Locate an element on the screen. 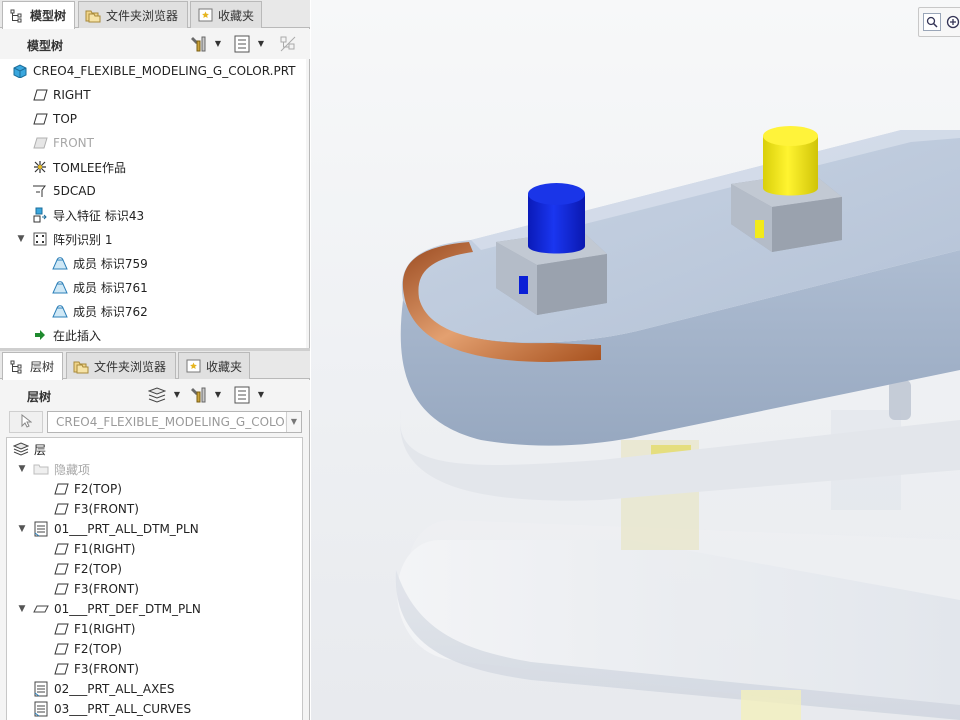 This screenshot has height=720, width=960. chevron-down-icon: ▼ is located at coordinates (293, 422).